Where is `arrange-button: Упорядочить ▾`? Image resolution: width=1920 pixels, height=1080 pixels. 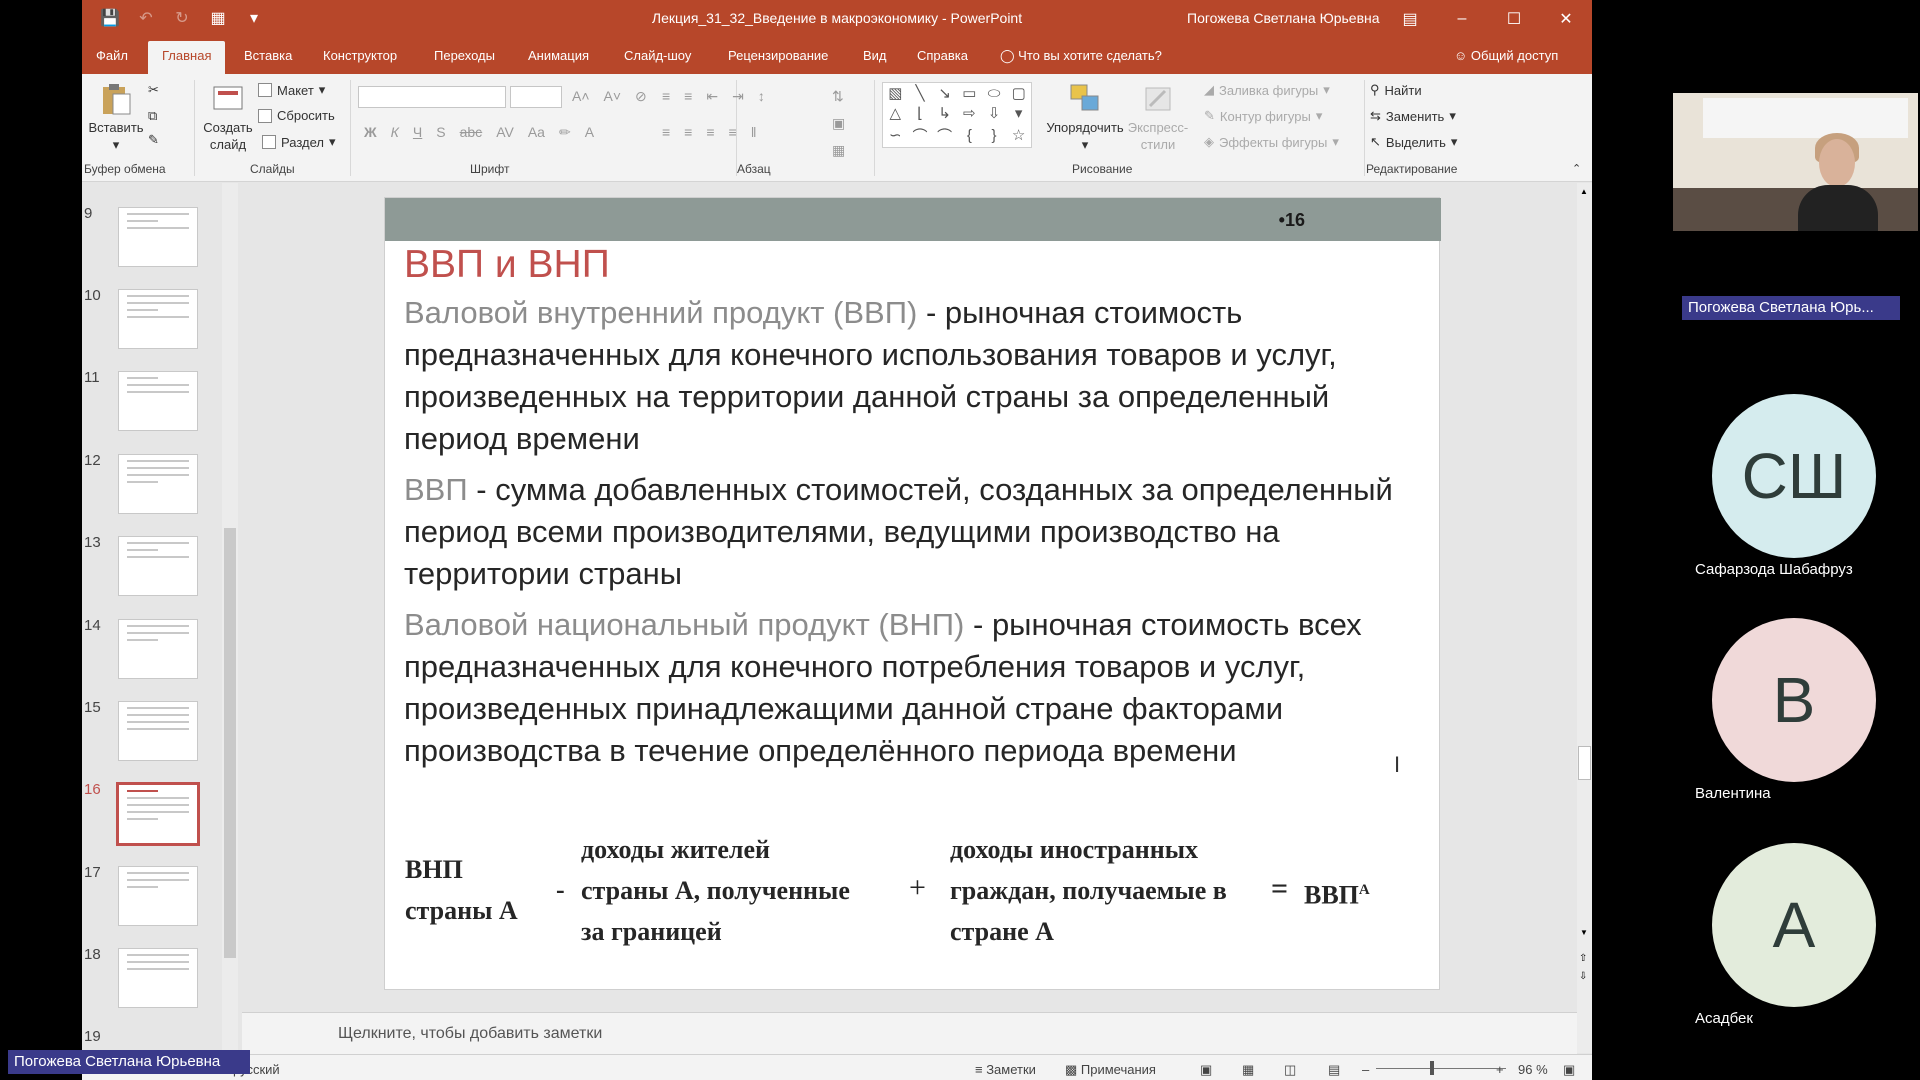
arrange-button: Упорядочить ▾ is located at coordinates (1085, 117).